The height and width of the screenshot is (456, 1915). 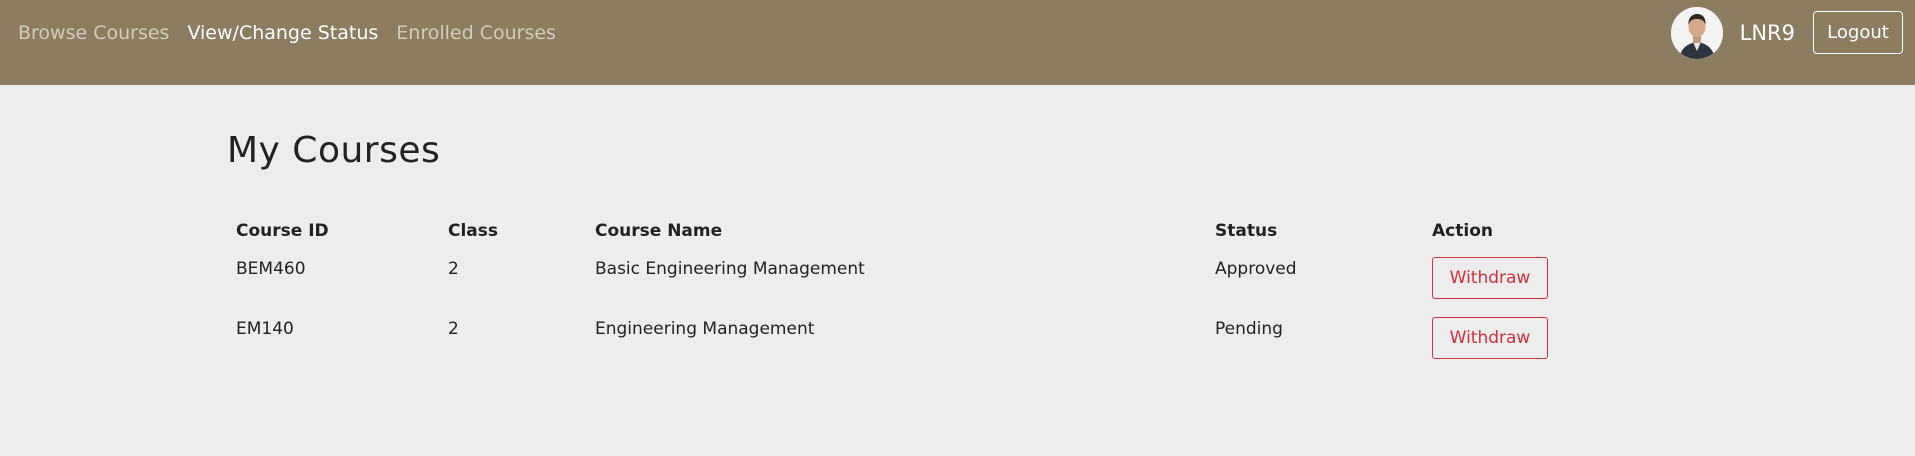 What do you see at coordinates (705, 329) in the screenshot?
I see `cell-course-name: Engineering Management` at bounding box center [705, 329].